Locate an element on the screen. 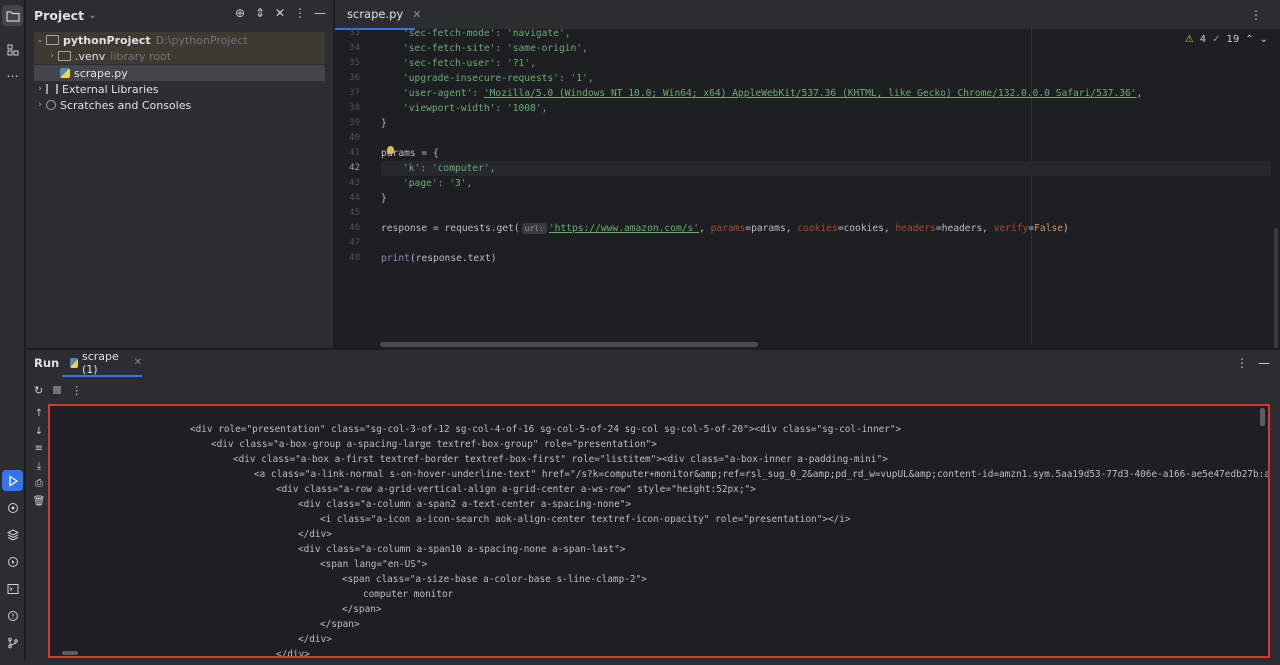  project-title: Project is located at coordinates (59, 15).